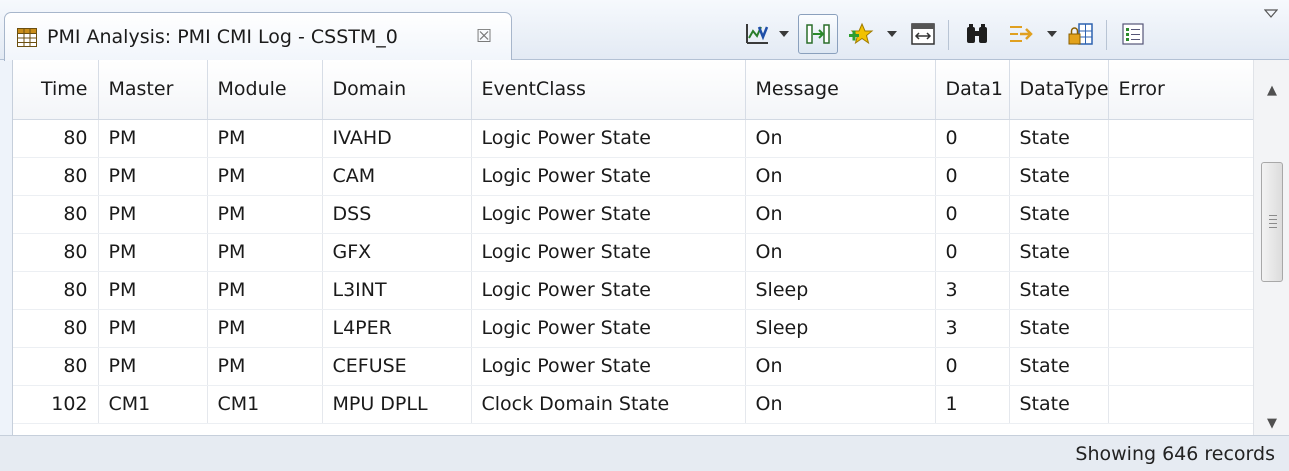 The height and width of the screenshot is (471, 1289). What do you see at coordinates (818, 34) in the screenshot?
I see `column-align-icon` at bounding box center [818, 34].